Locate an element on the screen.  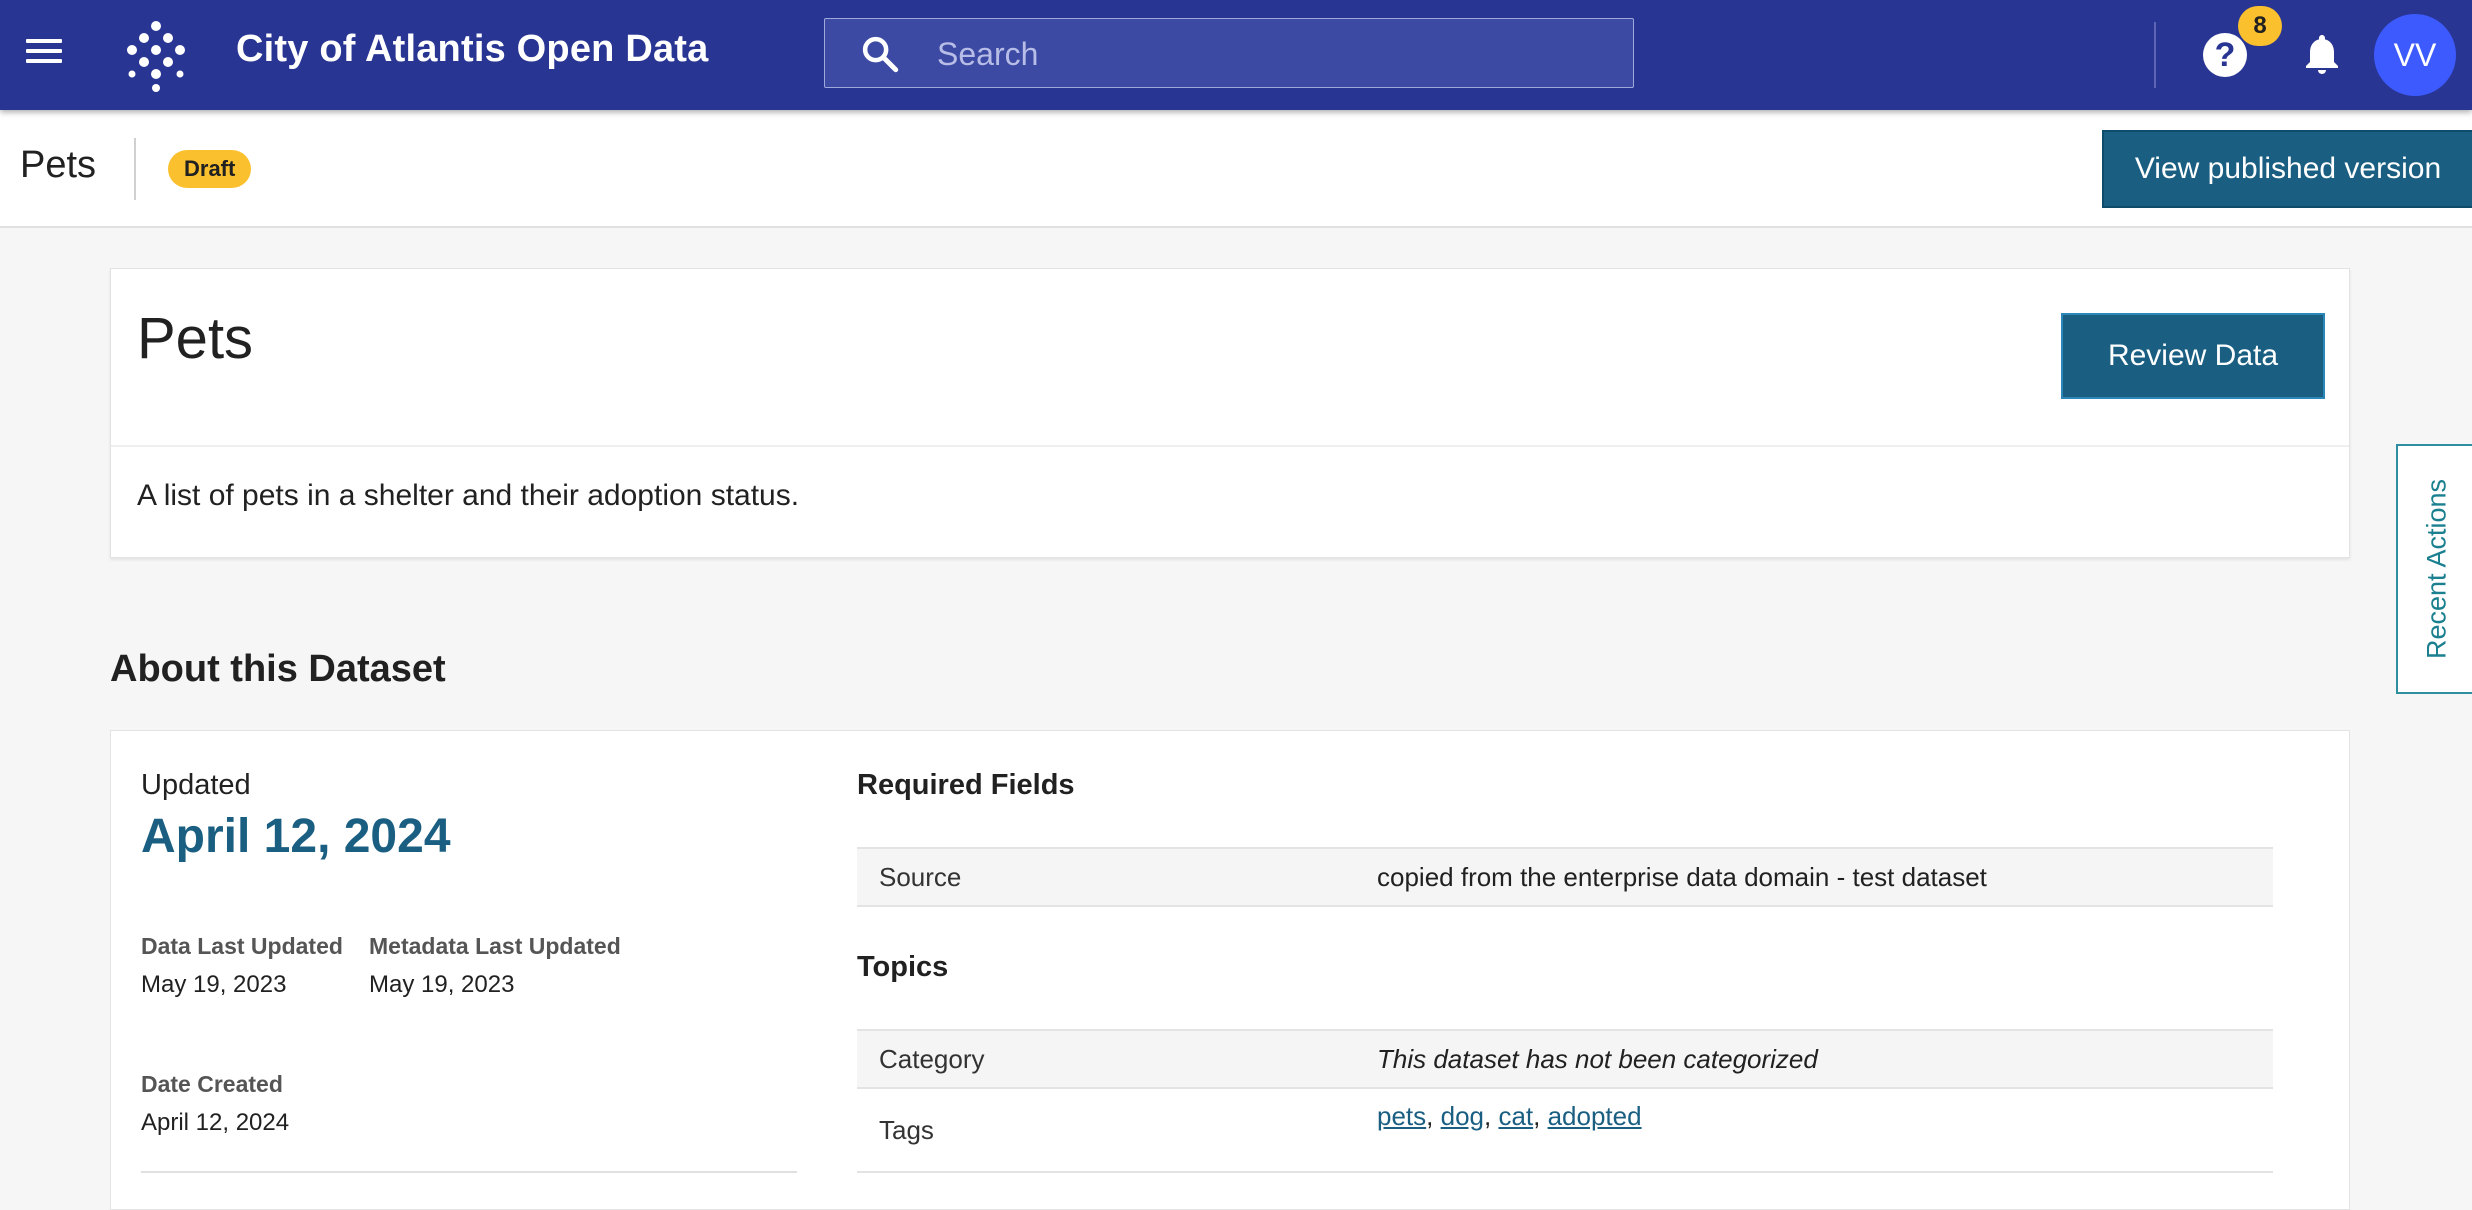
tags-label: Tags is located at coordinates (1106, 1130).